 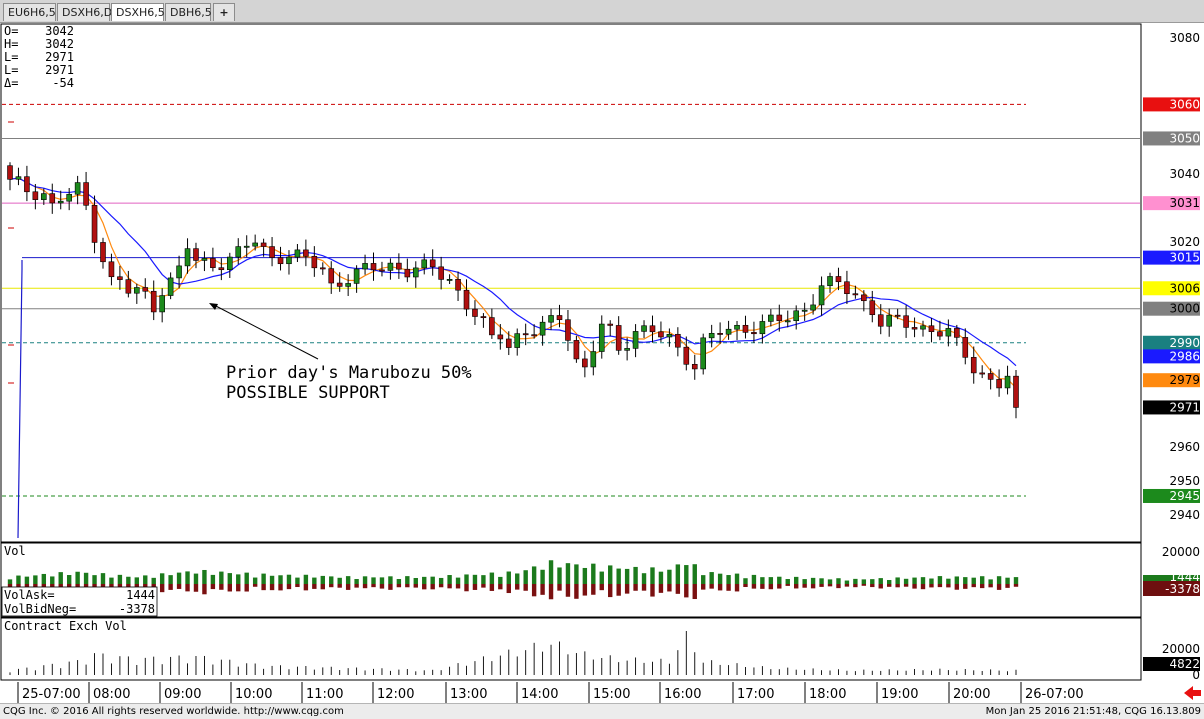 I want to click on price-badge-text: 3060, so click(x=1184, y=104).